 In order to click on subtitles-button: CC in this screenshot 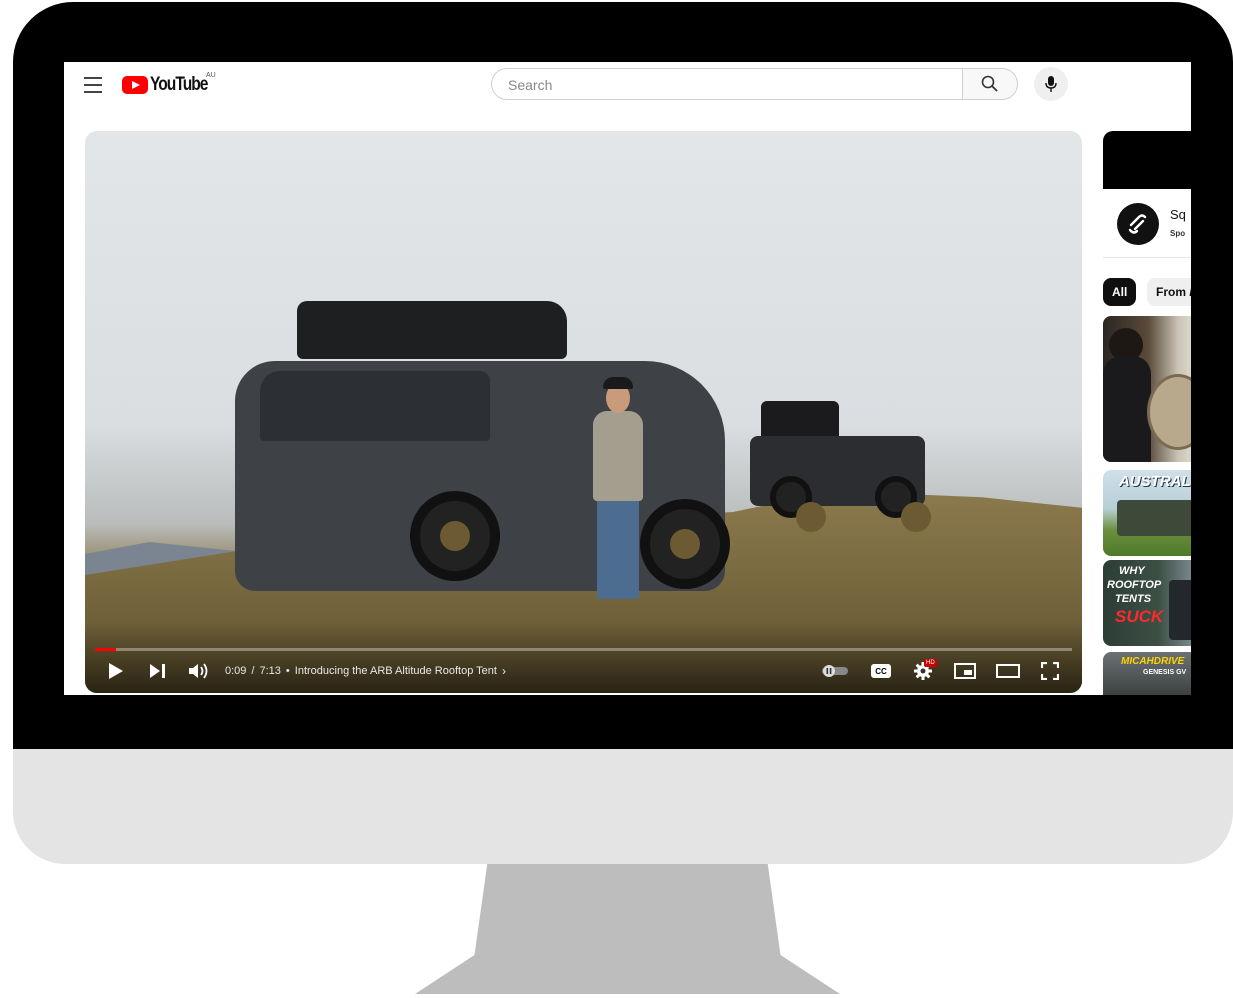, I will do `click(881, 671)`.